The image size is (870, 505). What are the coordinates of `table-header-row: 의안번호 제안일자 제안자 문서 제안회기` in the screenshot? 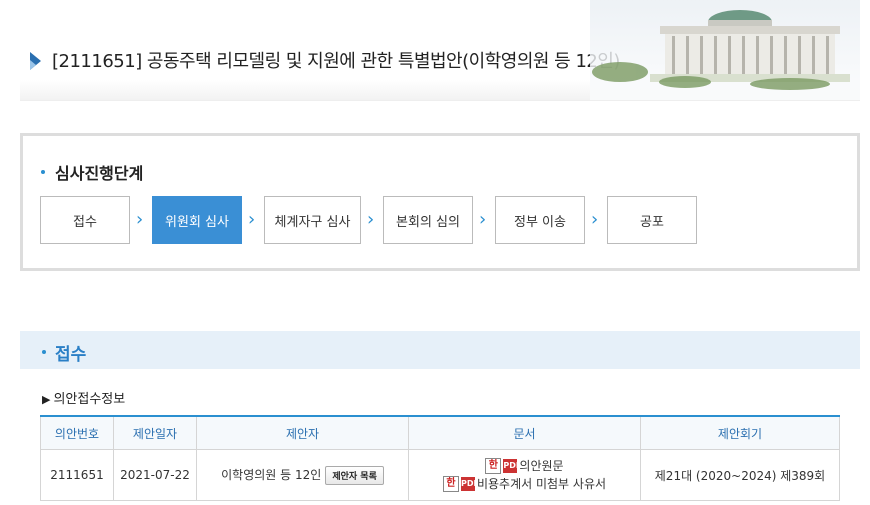 It's located at (440, 432).